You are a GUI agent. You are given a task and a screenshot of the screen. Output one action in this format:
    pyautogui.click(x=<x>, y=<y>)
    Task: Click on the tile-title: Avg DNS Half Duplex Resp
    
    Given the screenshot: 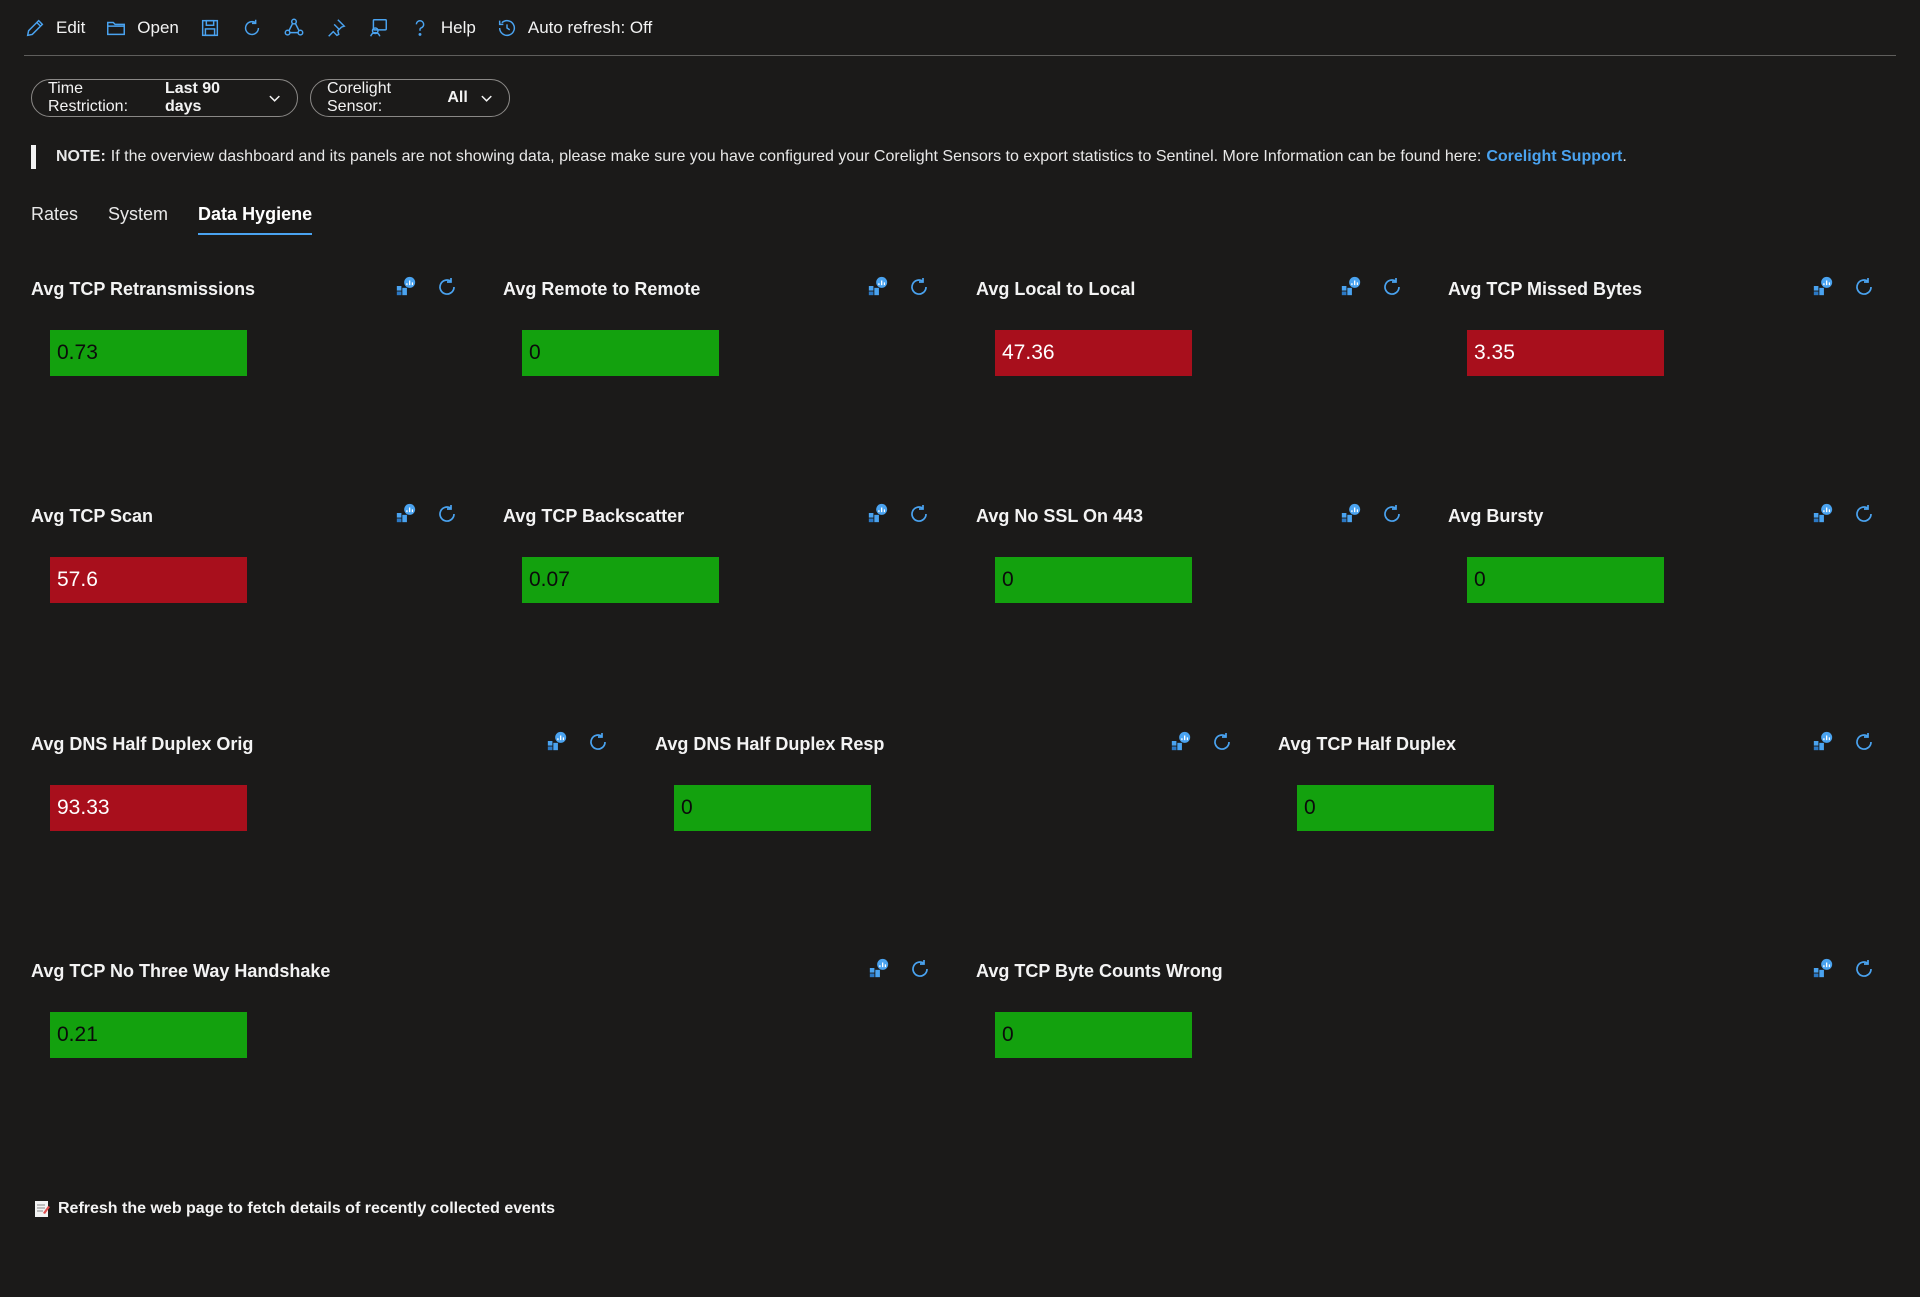 What is the action you would take?
    pyautogui.click(x=770, y=744)
    